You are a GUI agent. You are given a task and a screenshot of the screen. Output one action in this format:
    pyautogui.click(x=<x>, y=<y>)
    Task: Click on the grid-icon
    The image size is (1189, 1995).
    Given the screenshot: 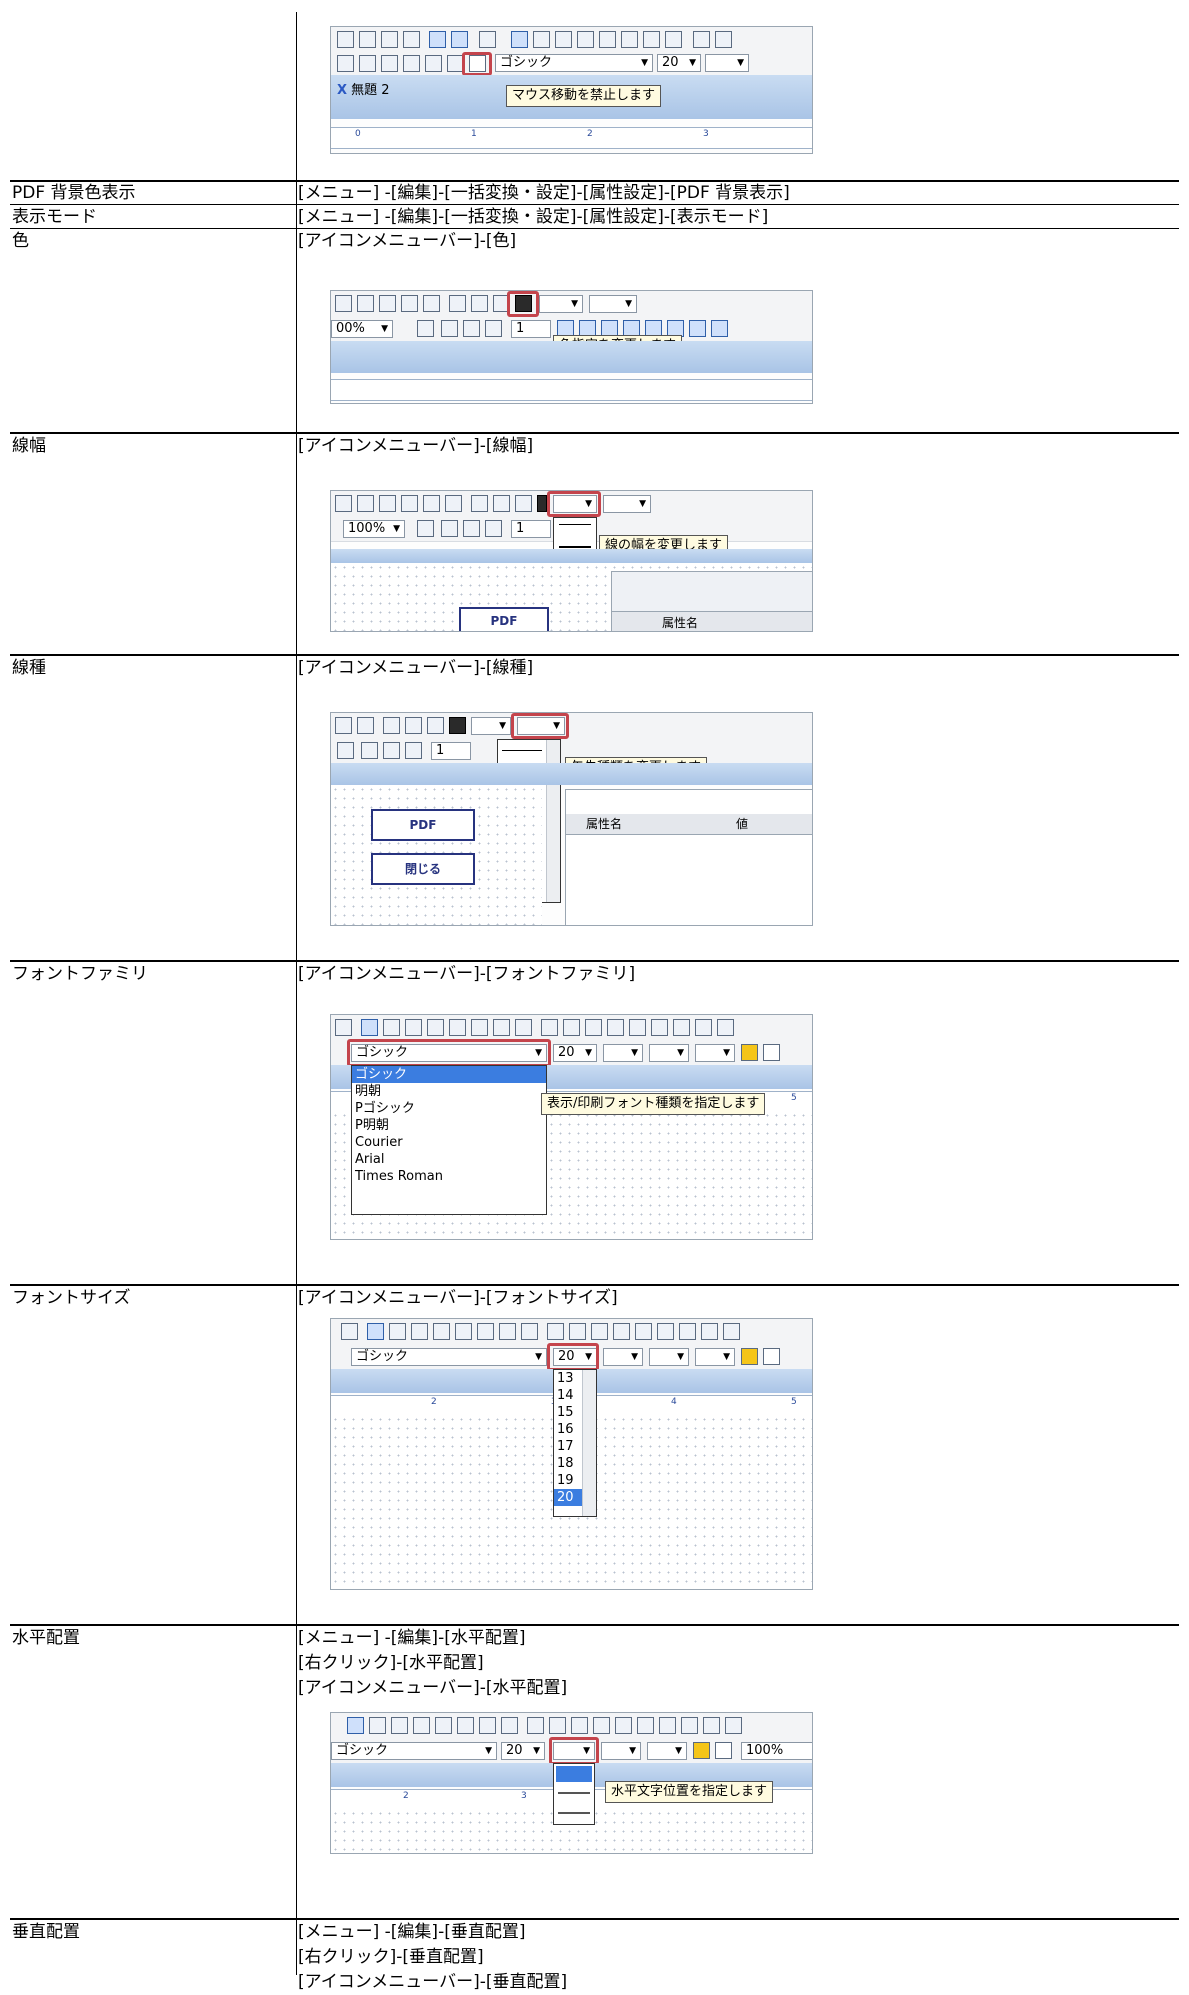 What is the action you would take?
    pyautogui.click(x=459, y=39)
    